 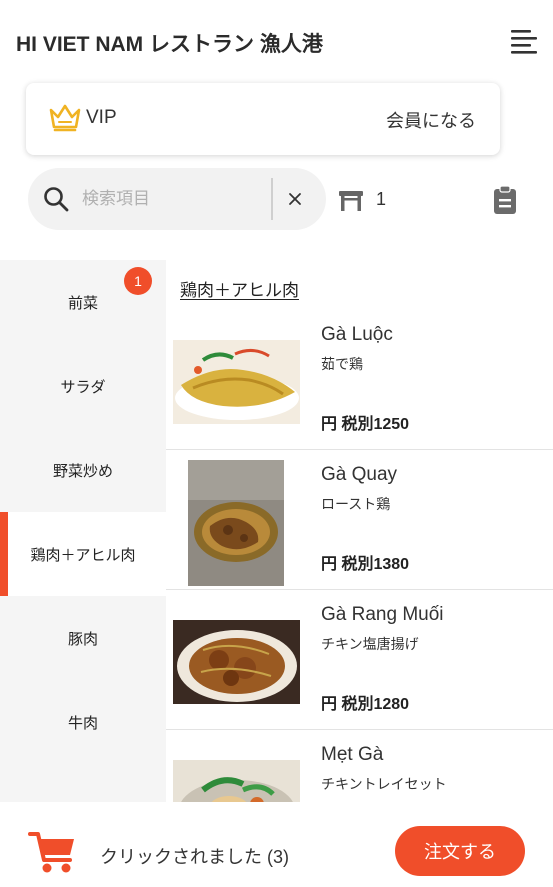 What do you see at coordinates (356, 504) in the screenshot?
I see `dish-subtitle: ロースト鶏` at bounding box center [356, 504].